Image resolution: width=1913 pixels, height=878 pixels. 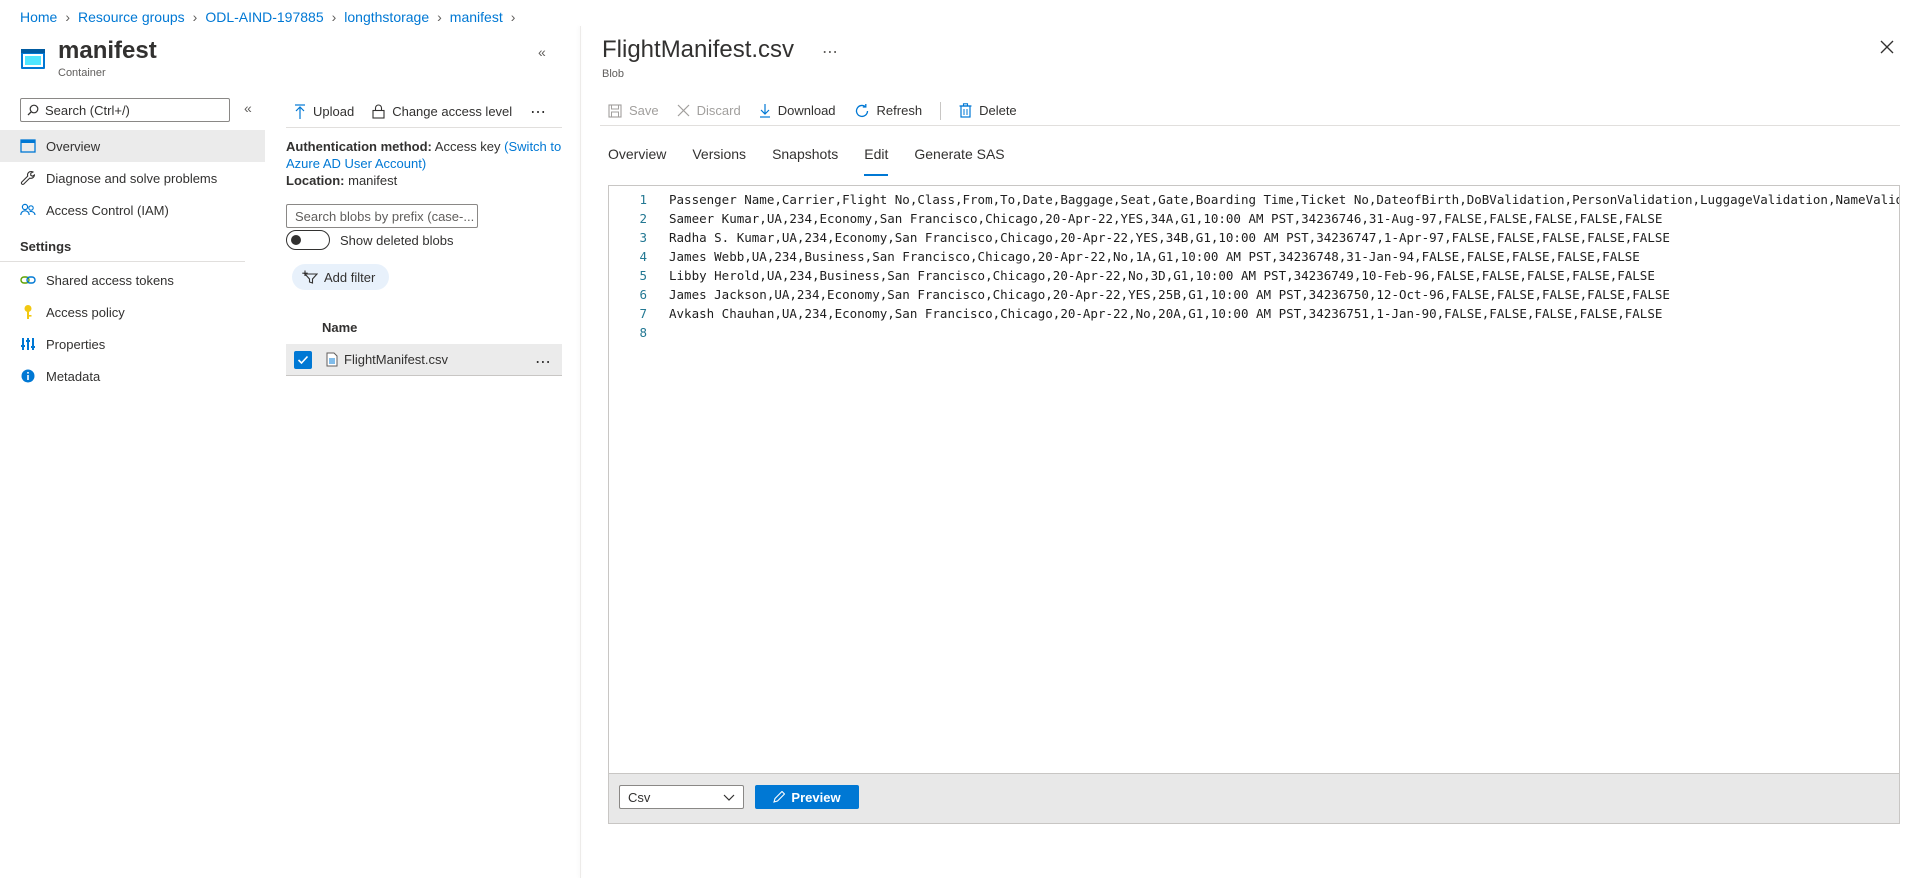 What do you see at coordinates (373, 180) in the screenshot?
I see `location-value: manifest` at bounding box center [373, 180].